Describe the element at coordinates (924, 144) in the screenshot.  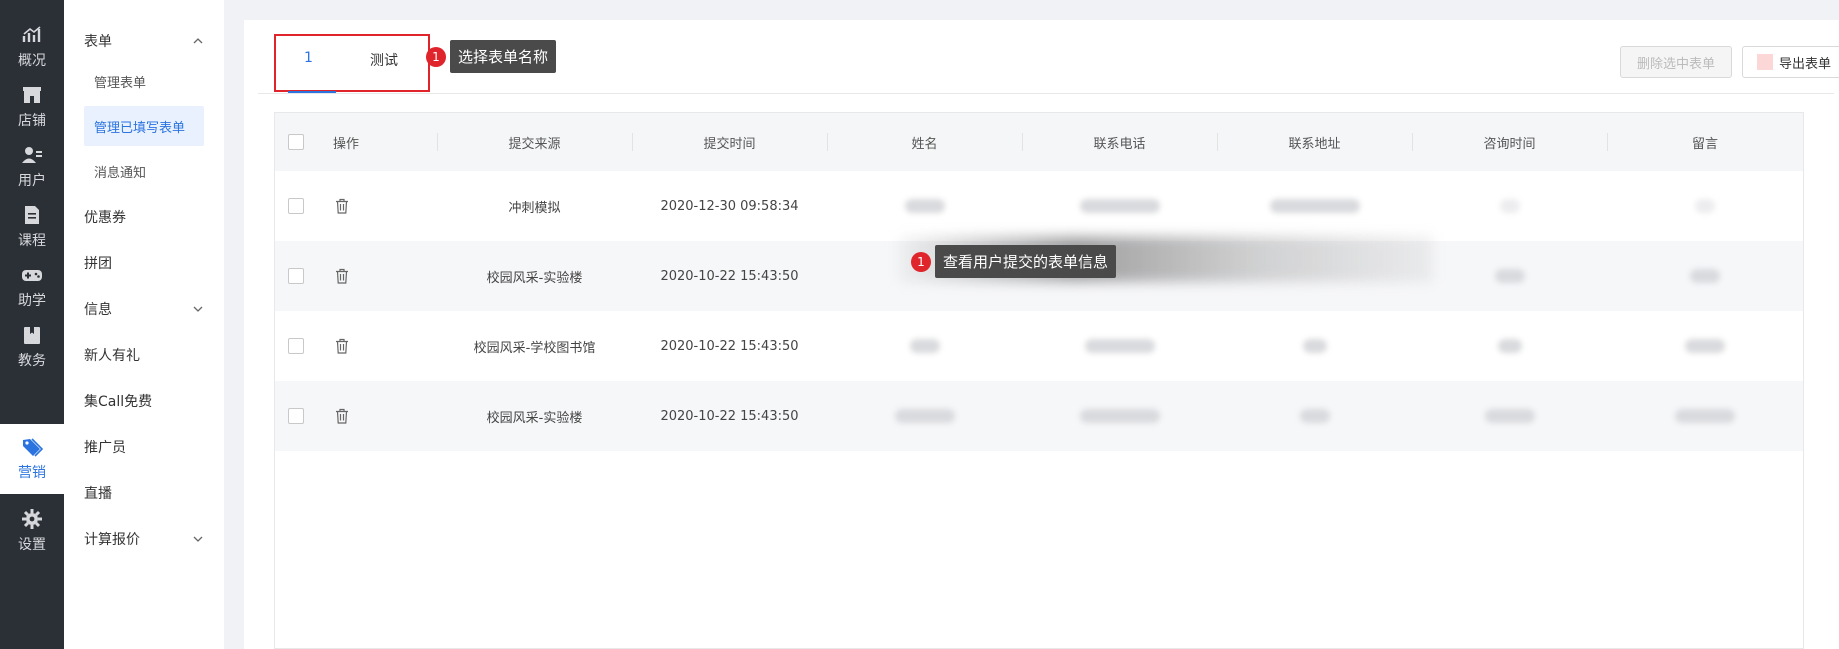
I see `header-name: 姓名` at that location.